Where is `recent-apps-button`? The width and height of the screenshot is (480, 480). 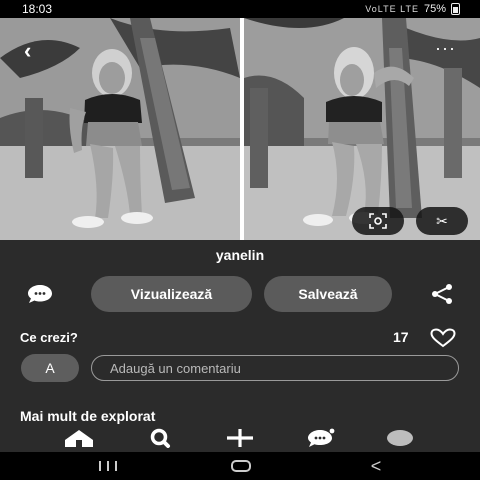
recent-apps-button is located at coordinates (108, 466).